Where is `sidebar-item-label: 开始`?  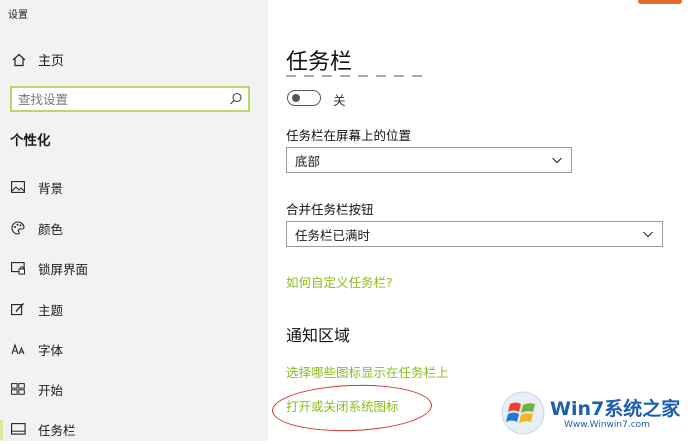 sidebar-item-label: 开始 is located at coordinates (51, 390).